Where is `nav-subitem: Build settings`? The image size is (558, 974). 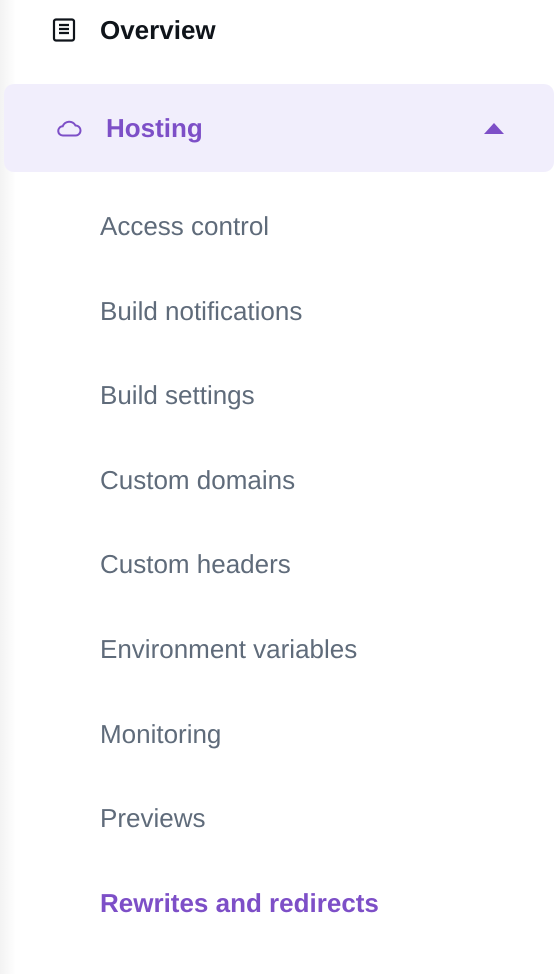 nav-subitem: Build settings is located at coordinates (177, 395).